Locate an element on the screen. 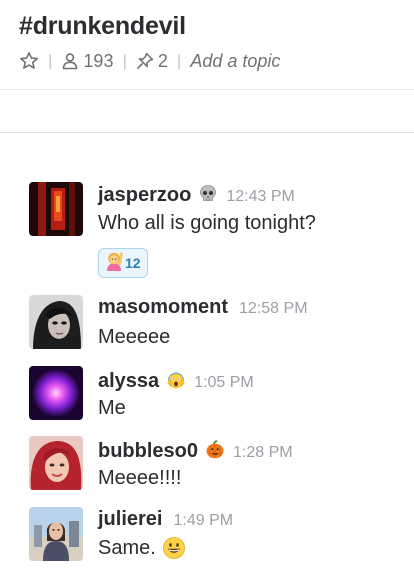  message-text: Same. is located at coordinates (127, 547).